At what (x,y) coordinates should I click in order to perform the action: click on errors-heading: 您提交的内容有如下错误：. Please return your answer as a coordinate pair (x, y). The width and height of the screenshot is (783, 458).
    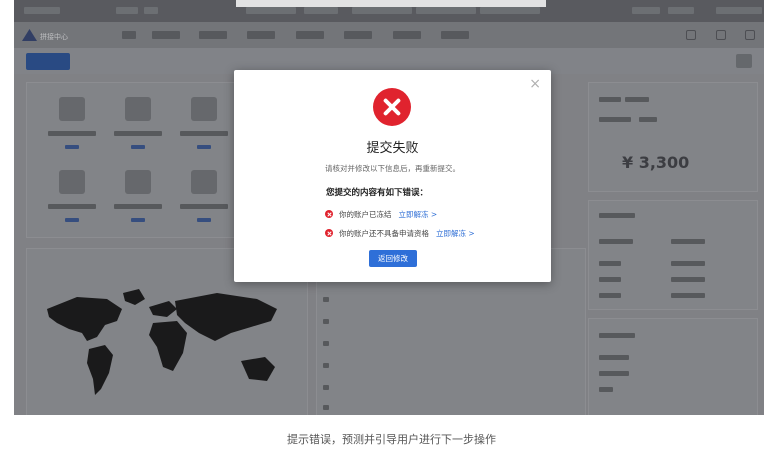
    Looking at the image, I should click on (377, 193).